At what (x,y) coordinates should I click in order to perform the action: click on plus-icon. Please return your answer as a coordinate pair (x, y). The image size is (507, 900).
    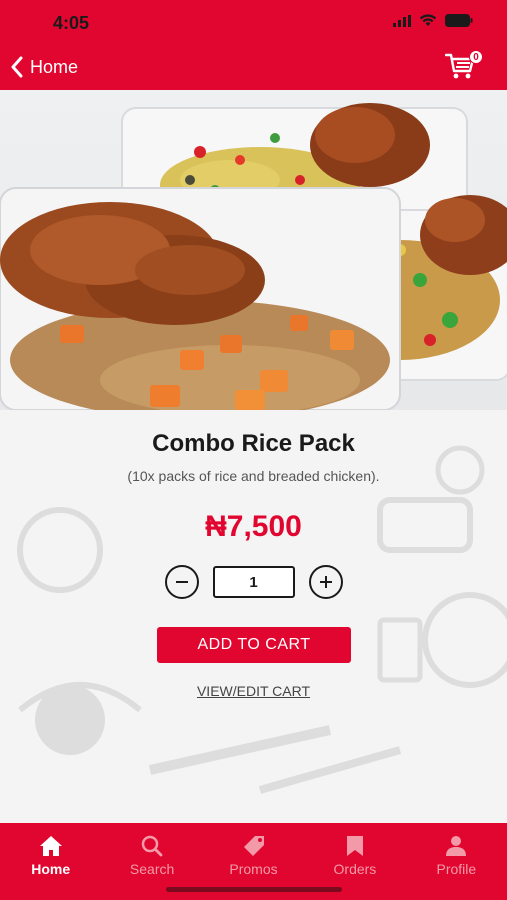
    Looking at the image, I should click on (325, 582).